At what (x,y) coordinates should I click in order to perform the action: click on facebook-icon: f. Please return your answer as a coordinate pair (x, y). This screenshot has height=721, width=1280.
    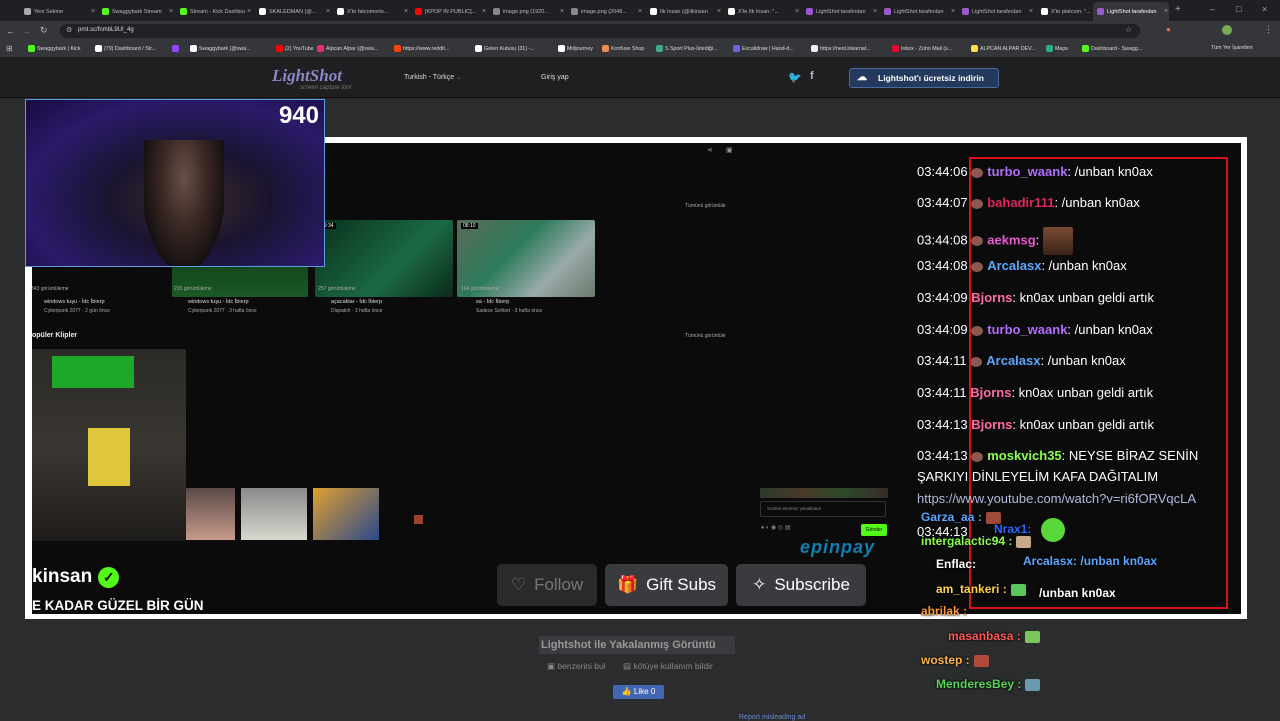
    Looking at the image, I should click on (812, 76).